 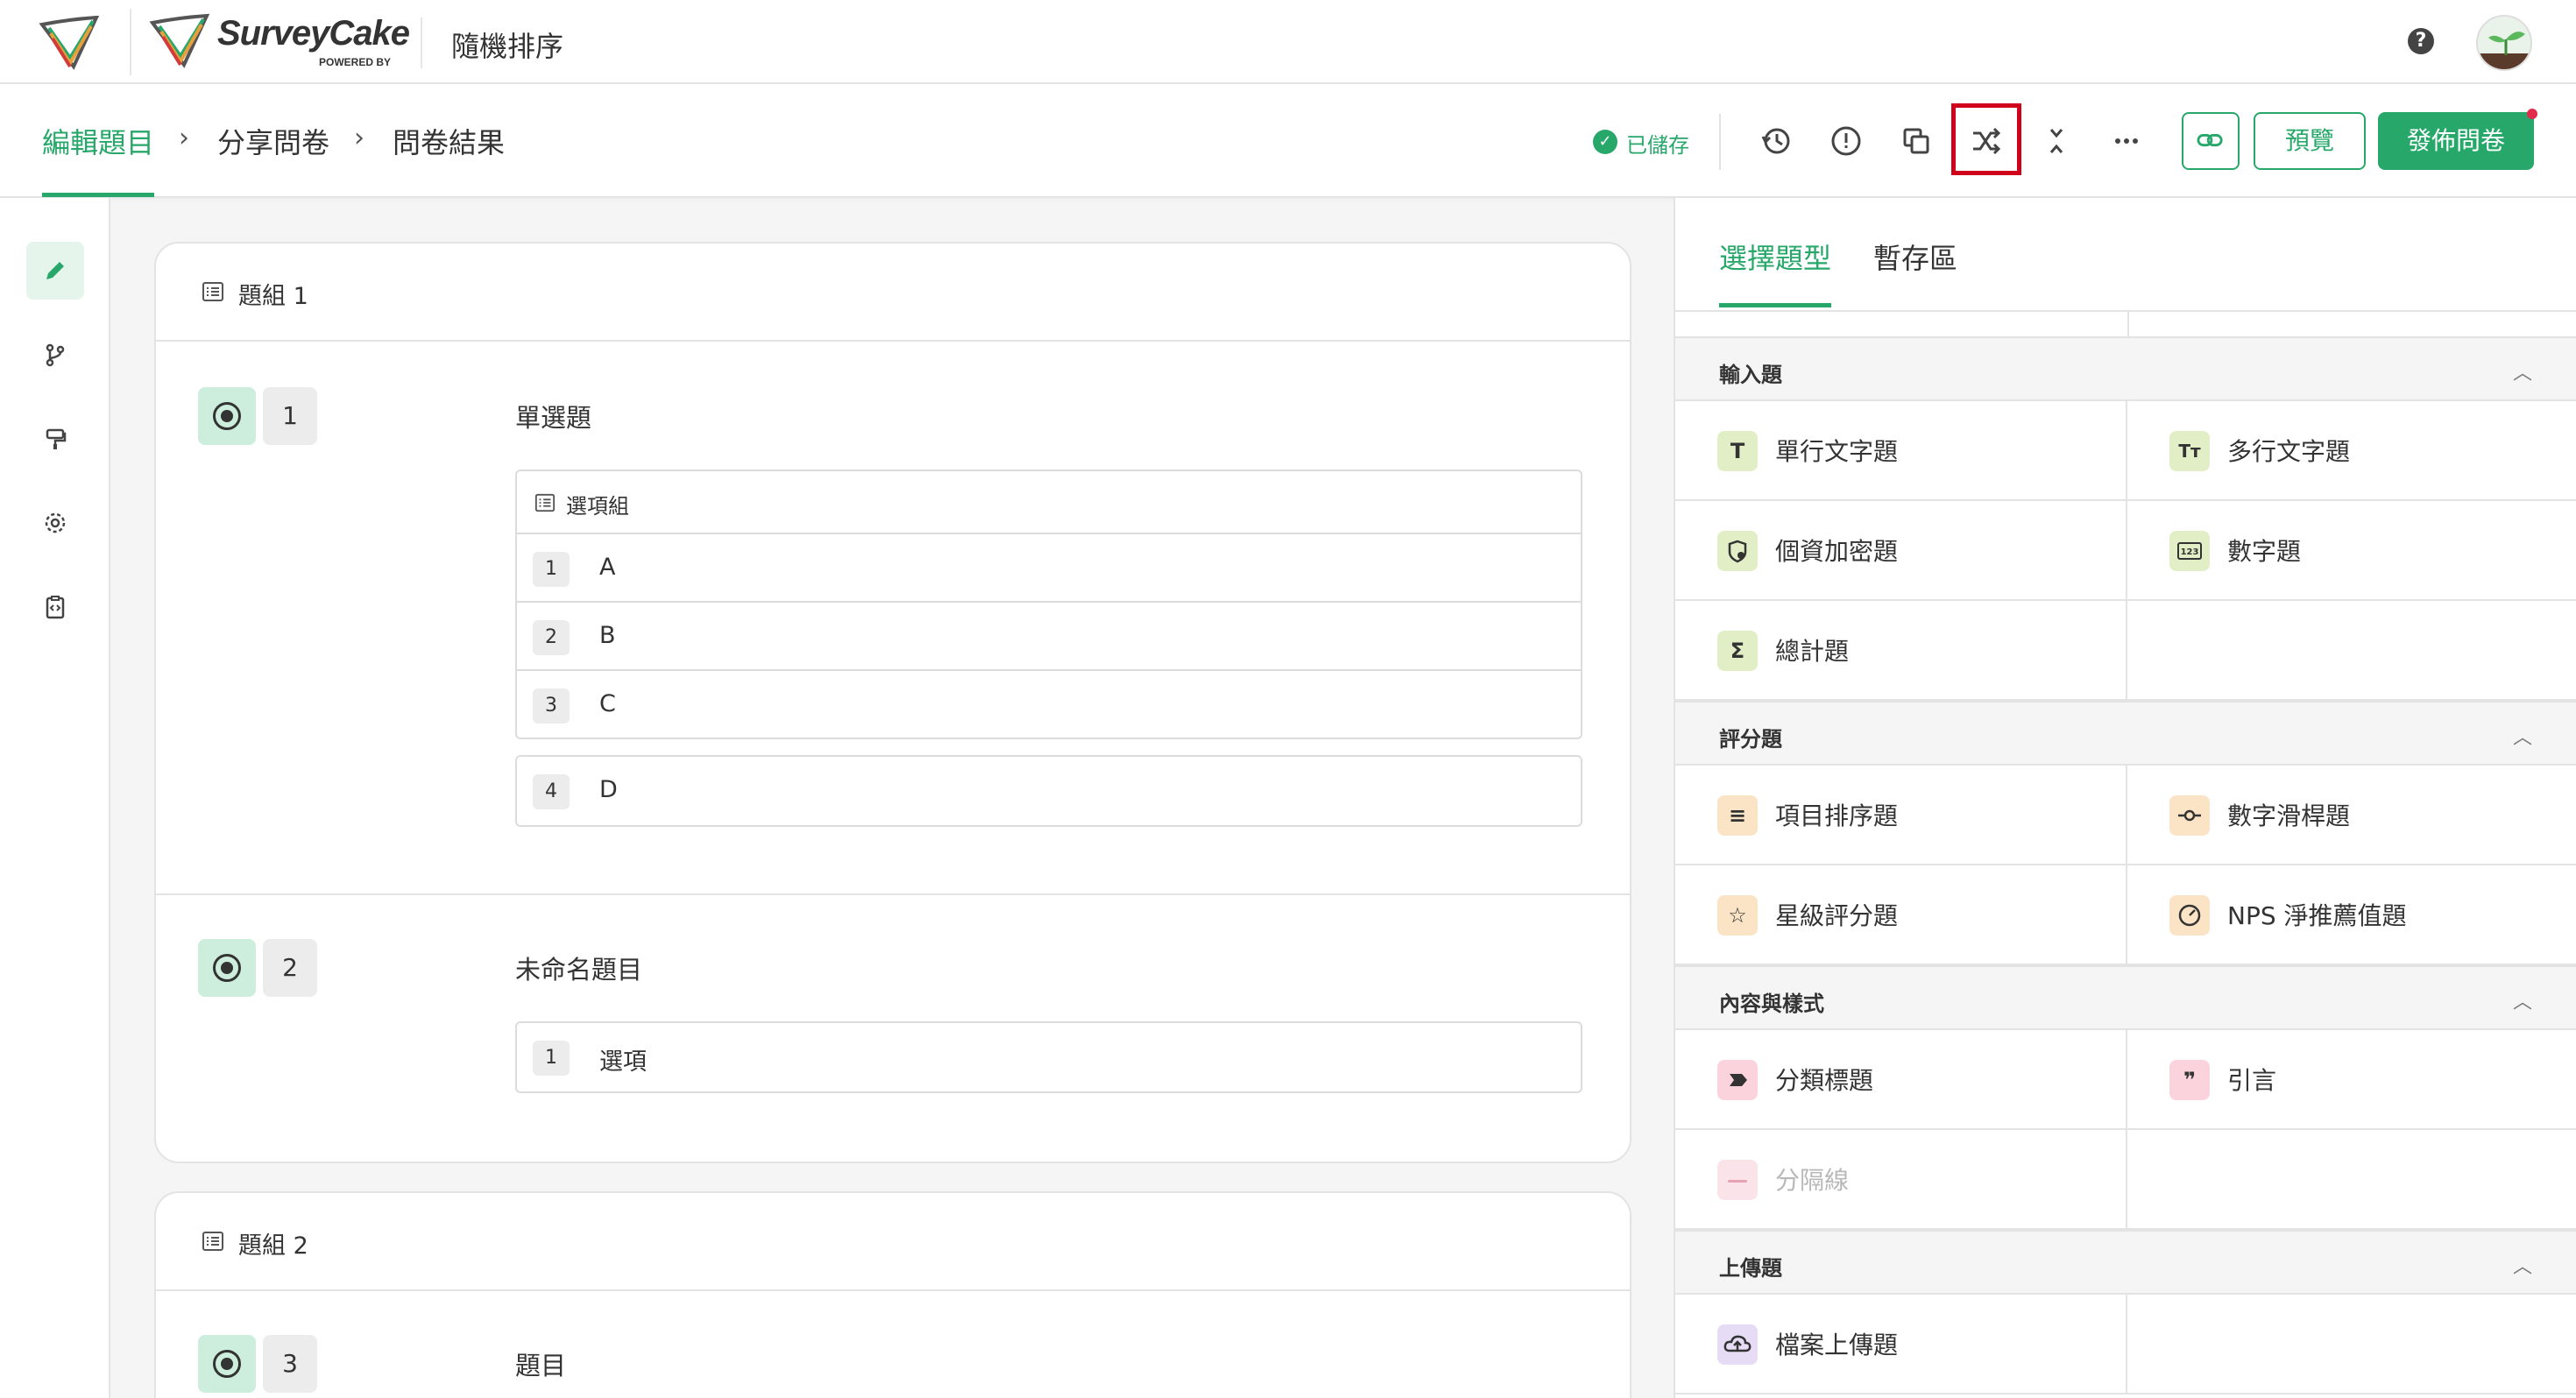 What do you see at coordinates (1288, 42) in the screenshot?
I see `top-bar: SurveyCake POWERED BY 隨機排序 ?` at bounding box center [1288, 42].